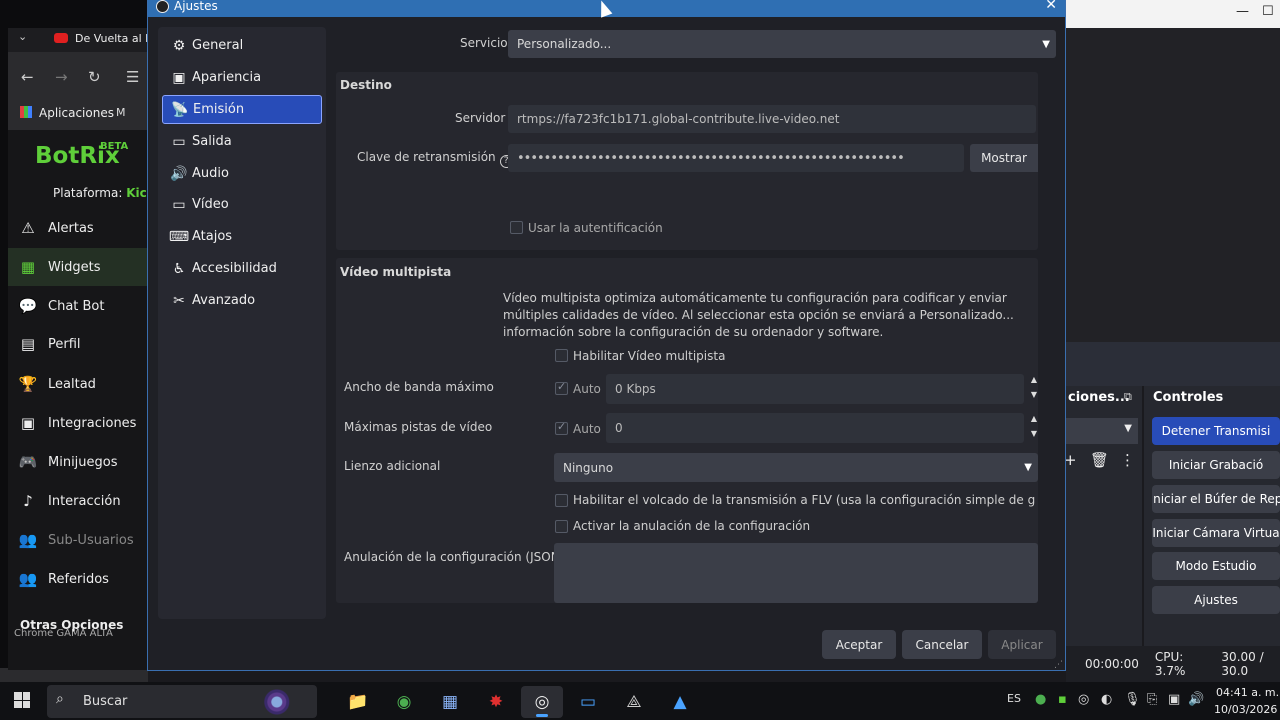  What do you see at coordinates (61, 38) in the screenshot?
I see `youtube-icon` at bounding box center [61, 38].